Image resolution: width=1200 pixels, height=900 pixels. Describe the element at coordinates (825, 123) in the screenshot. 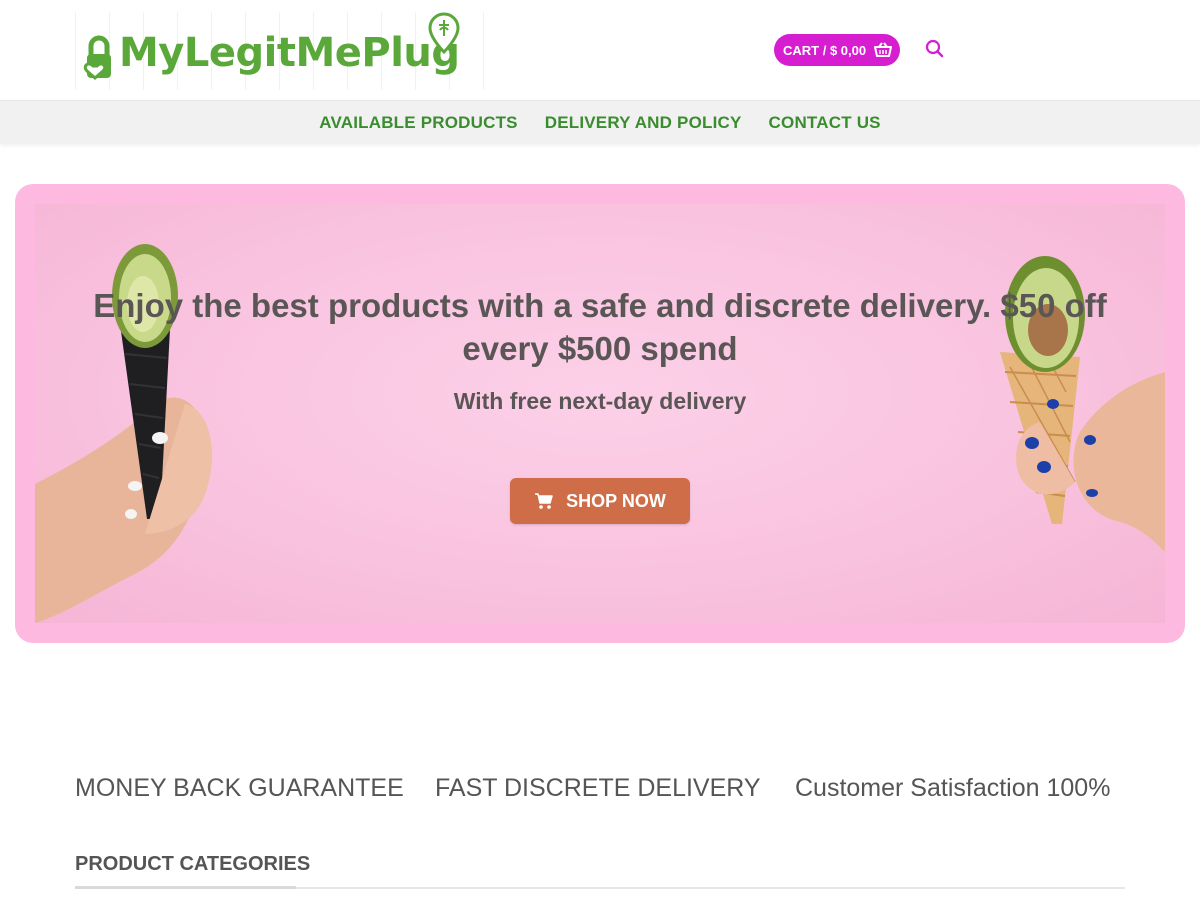

I see `nav-item-contact-us: CONTACT US` at that location.